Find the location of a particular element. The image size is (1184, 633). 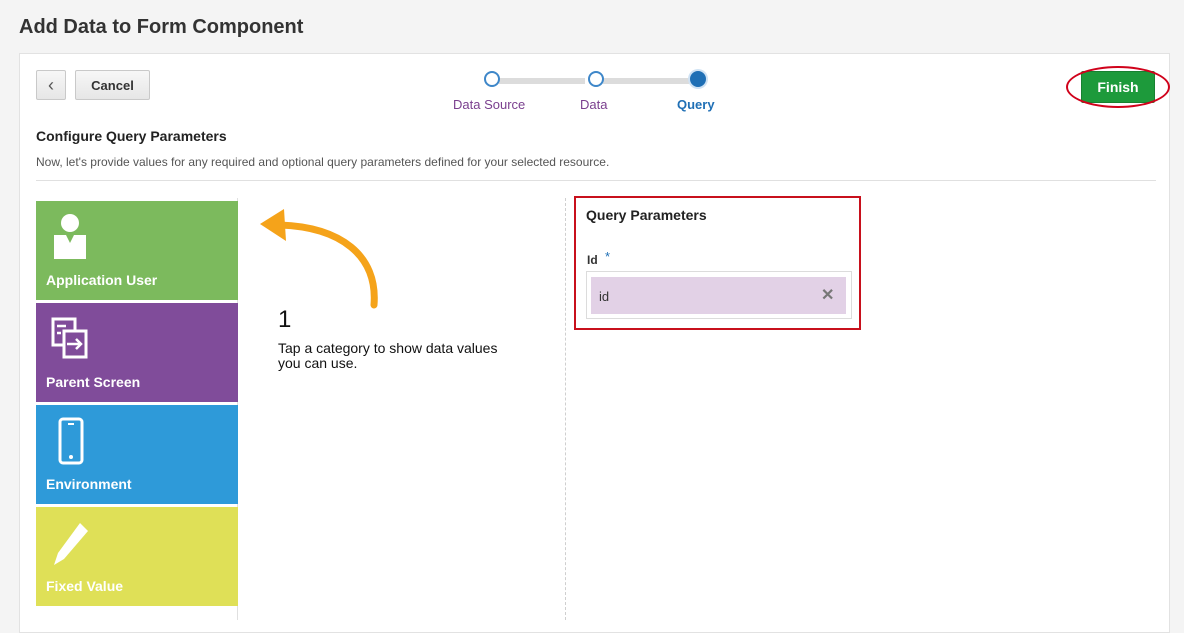

category-tile-application-user: Application User is located at coordinates (137, 250).